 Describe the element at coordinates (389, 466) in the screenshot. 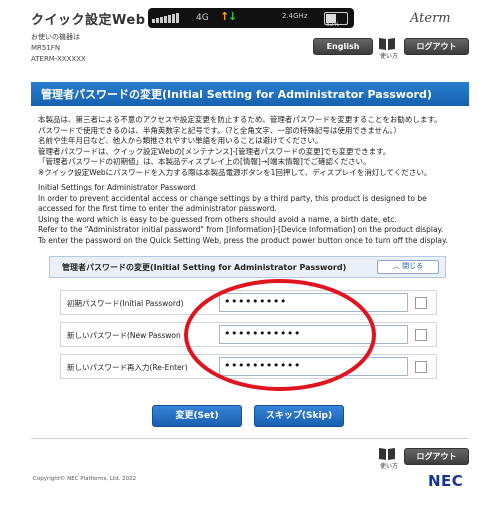

I see `footer-manual-label: 使い方` at that location.